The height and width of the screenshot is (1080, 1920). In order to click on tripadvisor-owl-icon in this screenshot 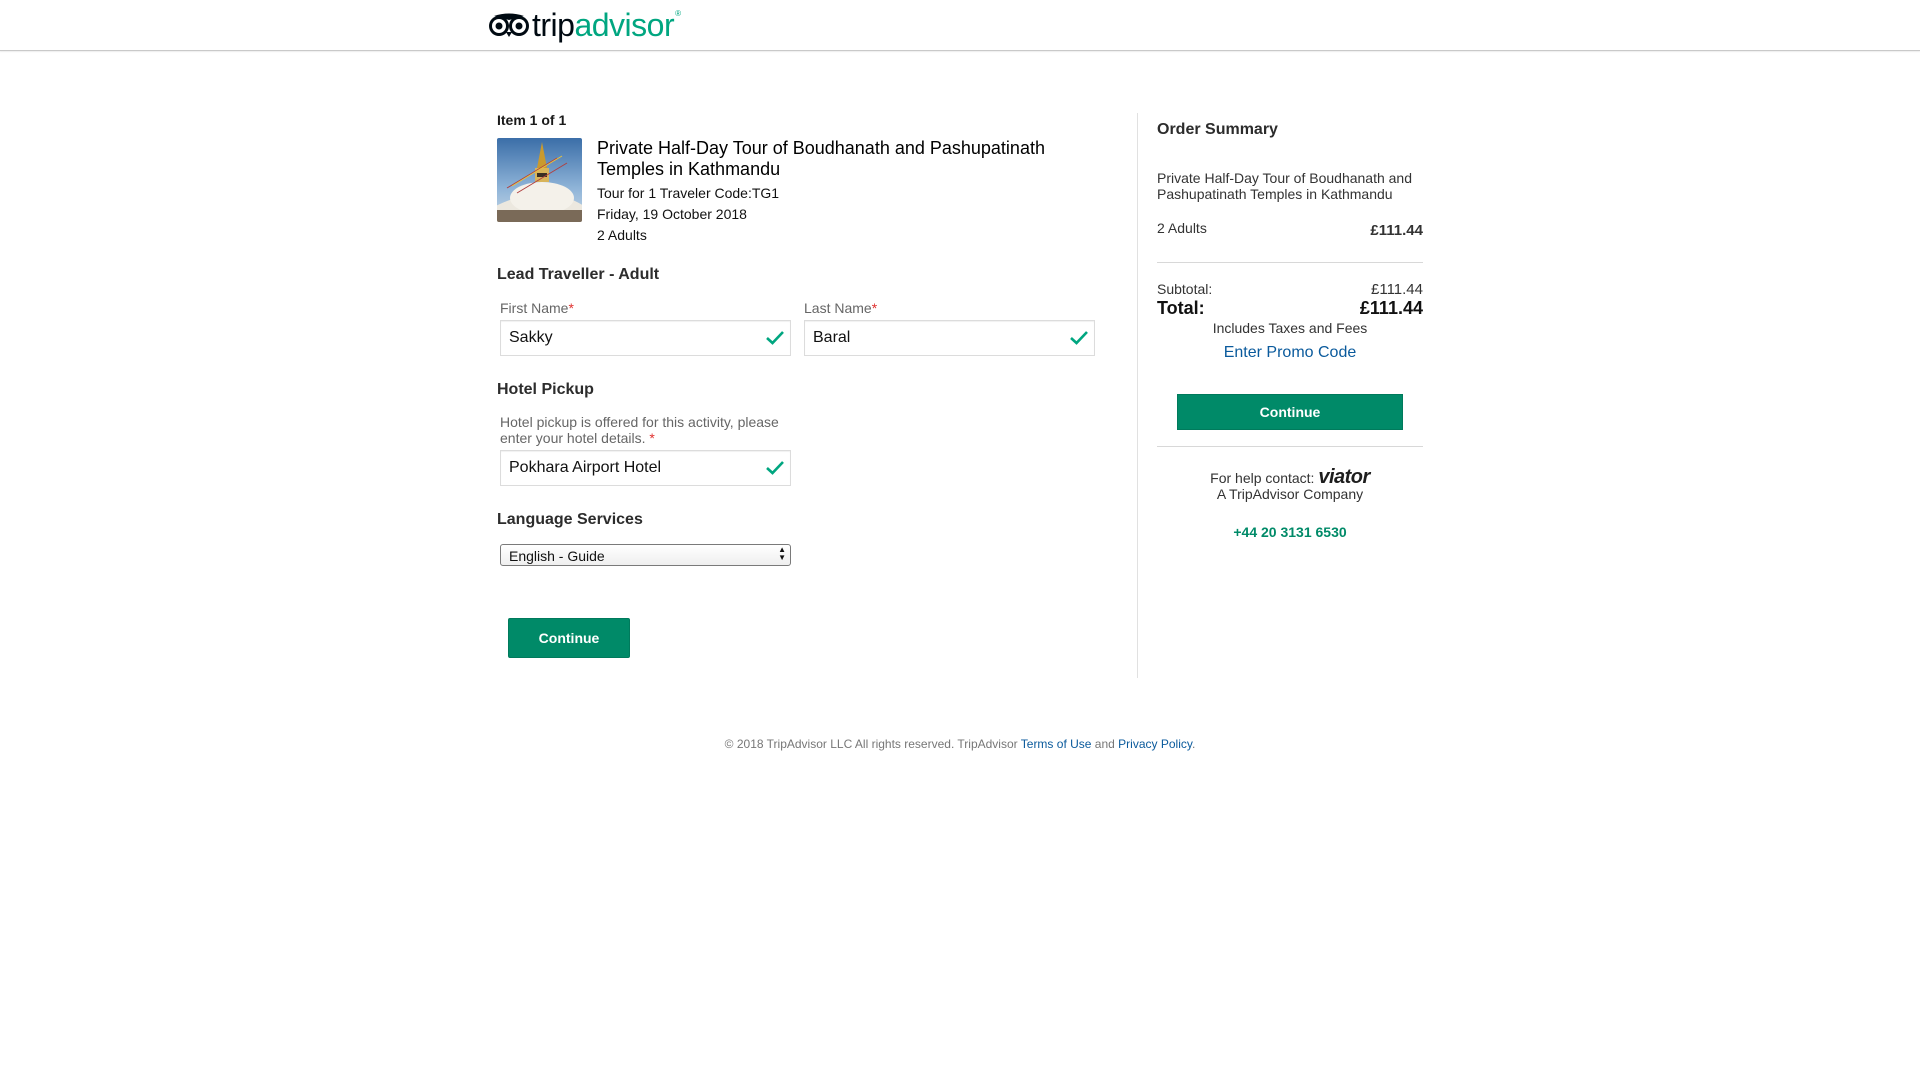, I will do `click(509, 25)`.